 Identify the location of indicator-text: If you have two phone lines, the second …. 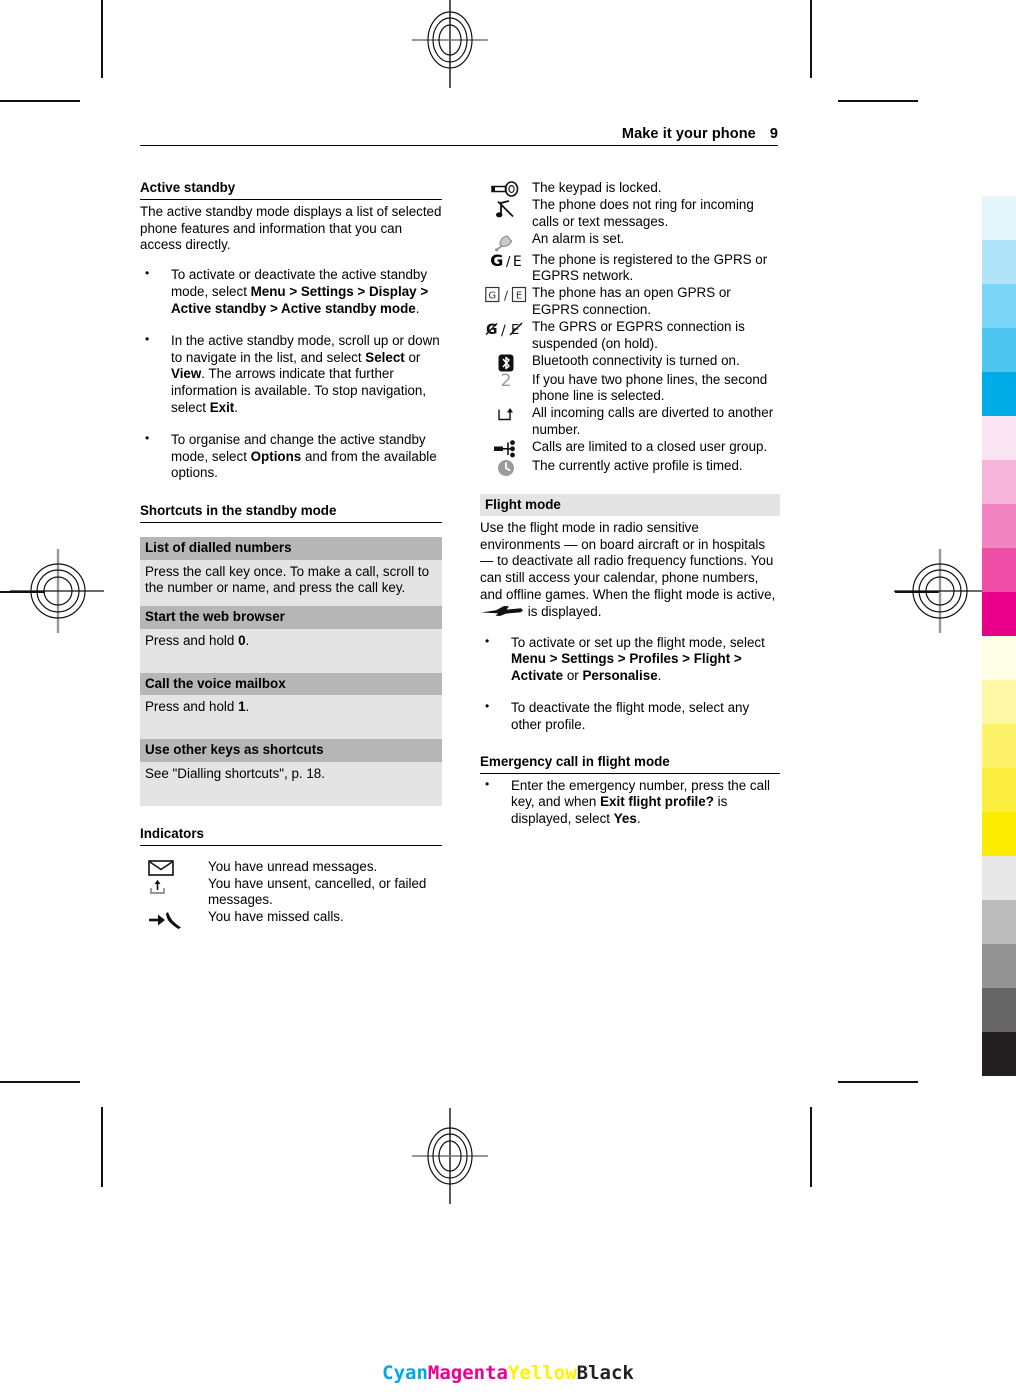
(650, 387).